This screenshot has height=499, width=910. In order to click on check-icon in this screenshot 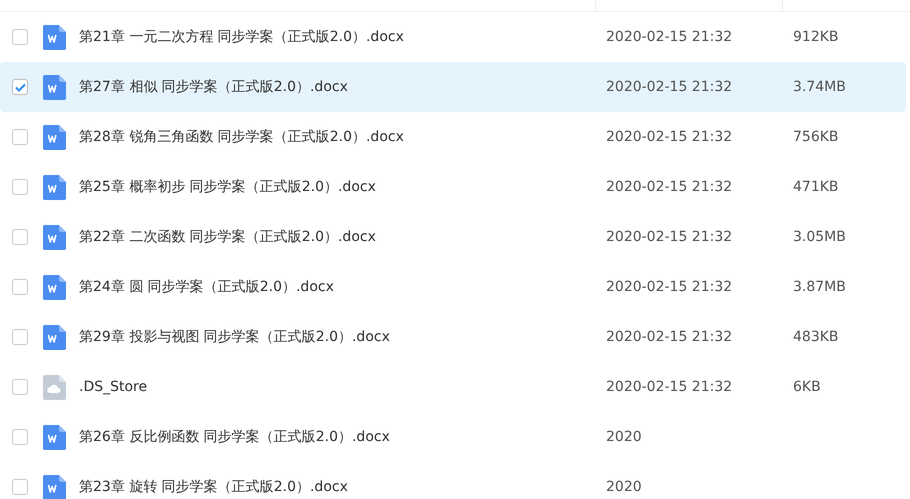, I will do `click(20, 87)`.